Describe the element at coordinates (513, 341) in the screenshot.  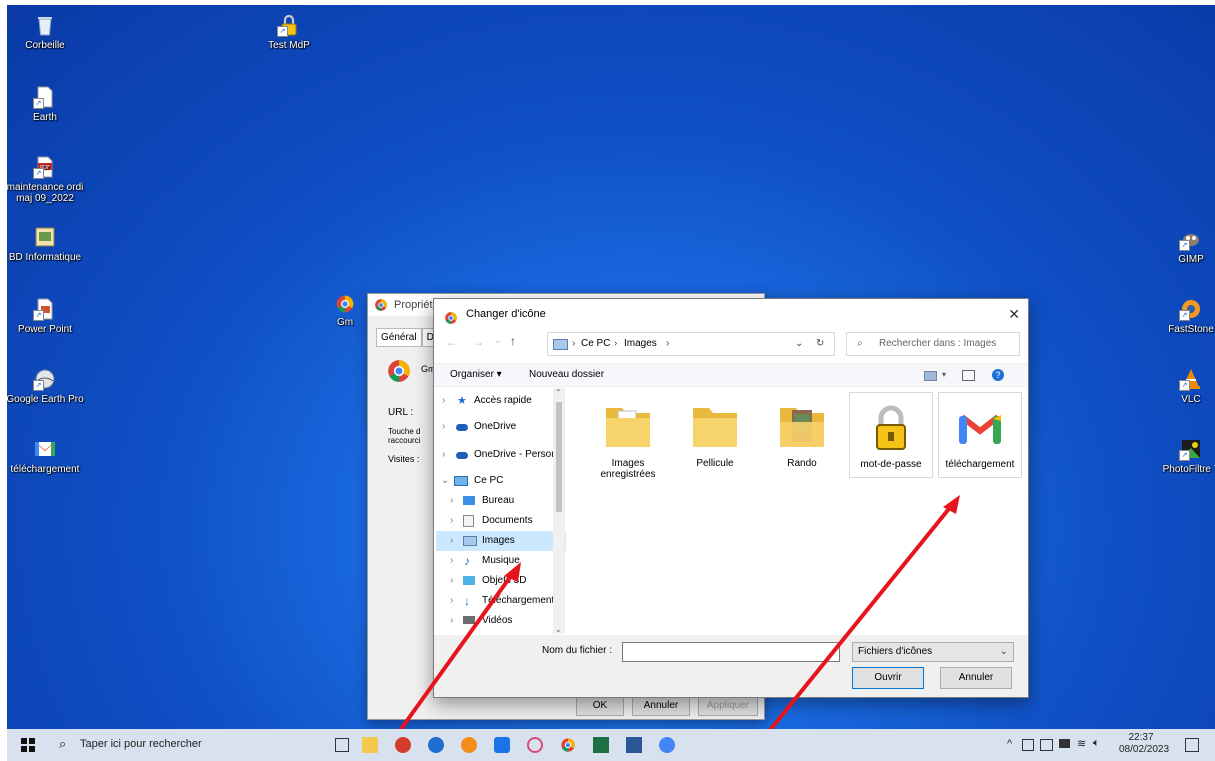
I see `up-arrow-icon: ↑` at that location.